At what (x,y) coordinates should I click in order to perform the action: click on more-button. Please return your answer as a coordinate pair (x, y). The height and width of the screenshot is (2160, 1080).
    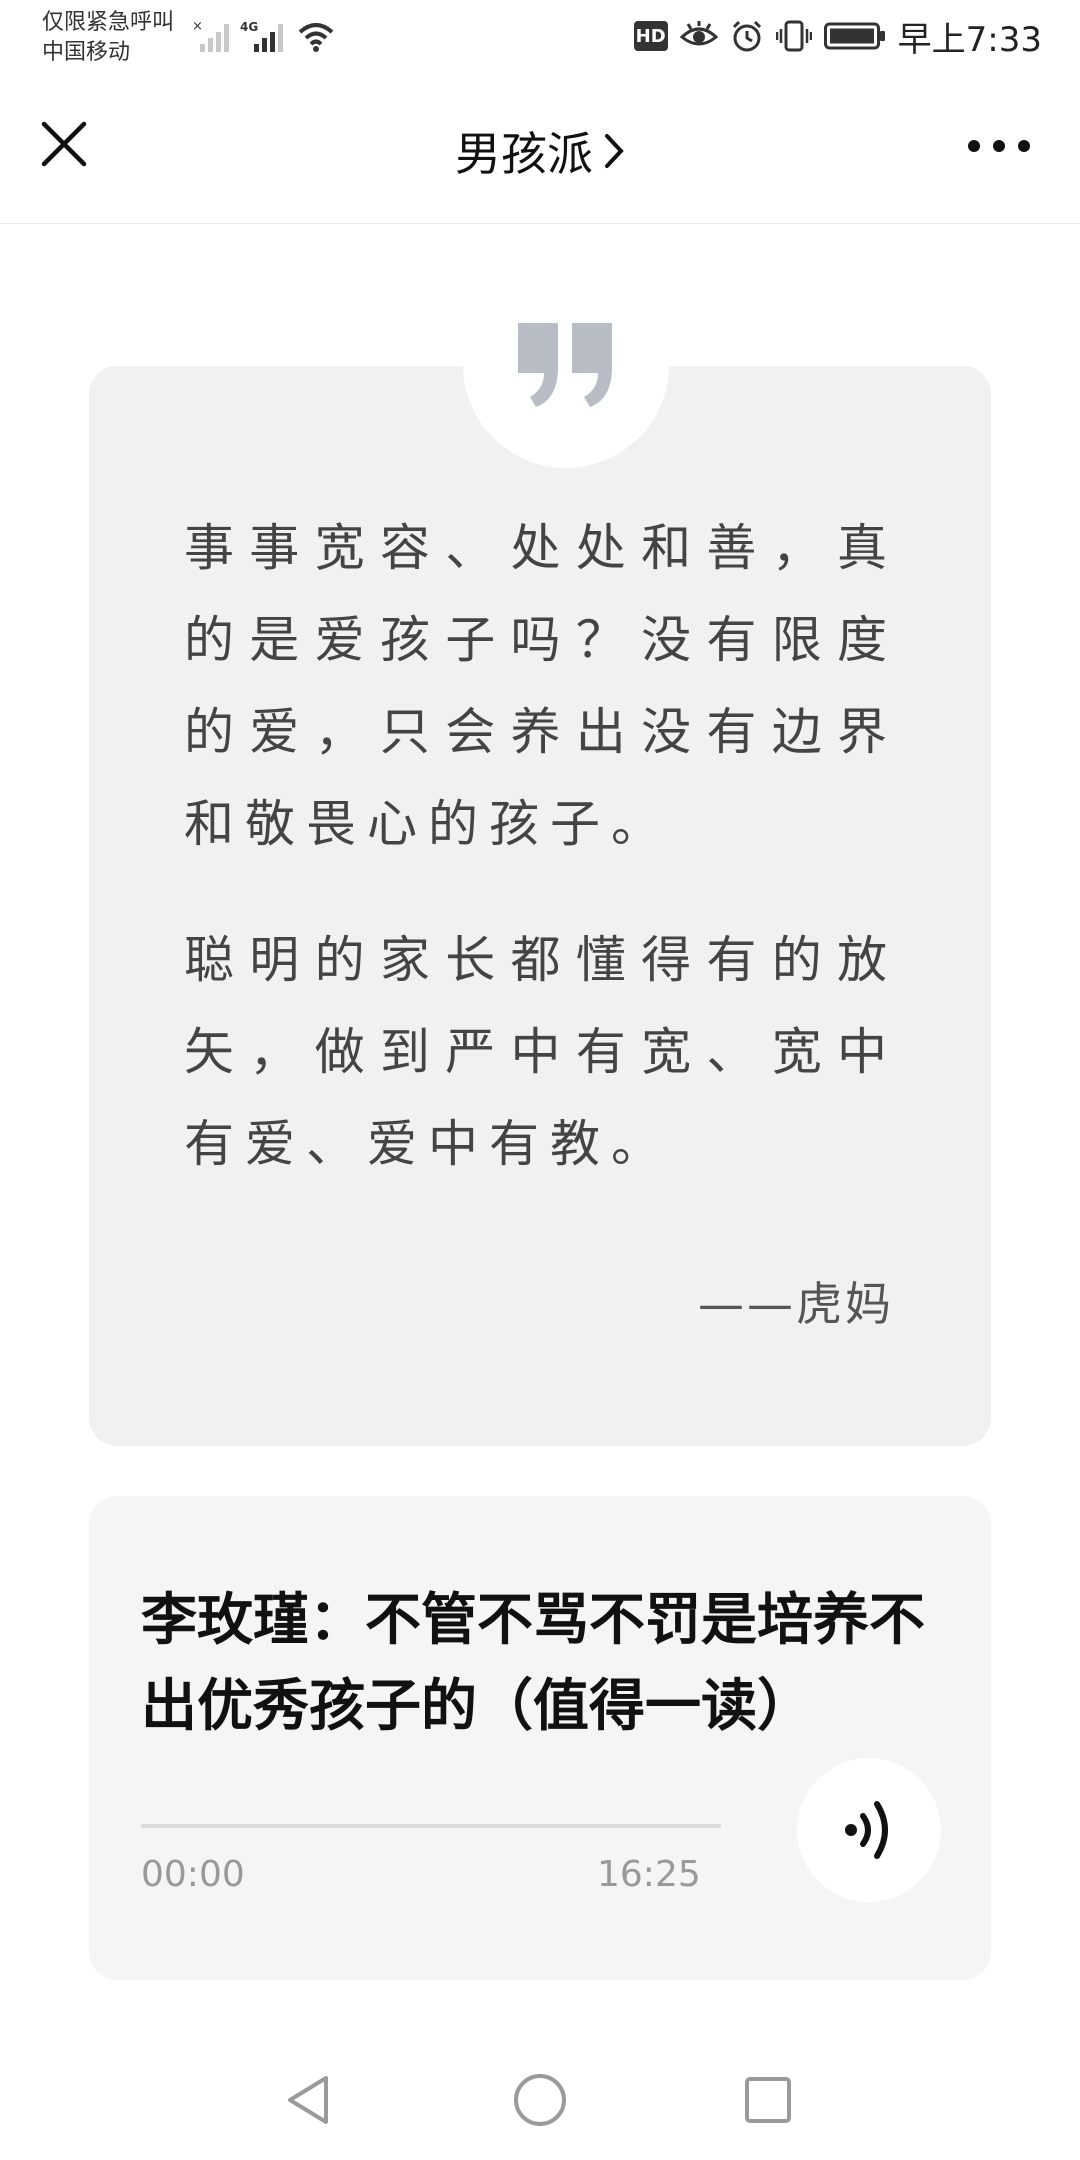
    Looking at the image, I should click on (999, 146).